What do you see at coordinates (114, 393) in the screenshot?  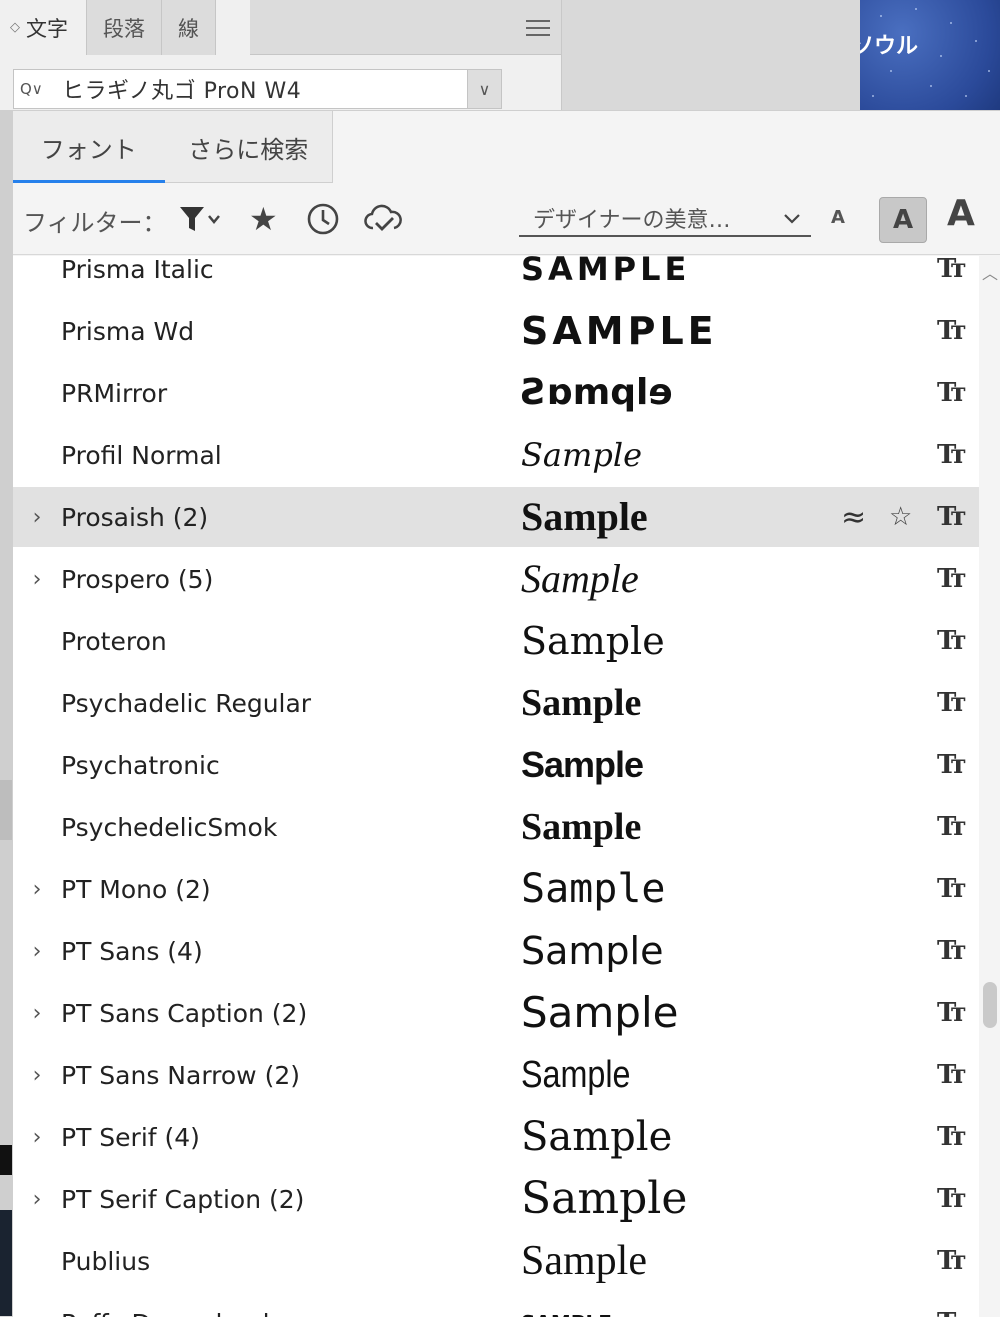 I see `font-name: PRMirror` at bounding box center [114, 393].